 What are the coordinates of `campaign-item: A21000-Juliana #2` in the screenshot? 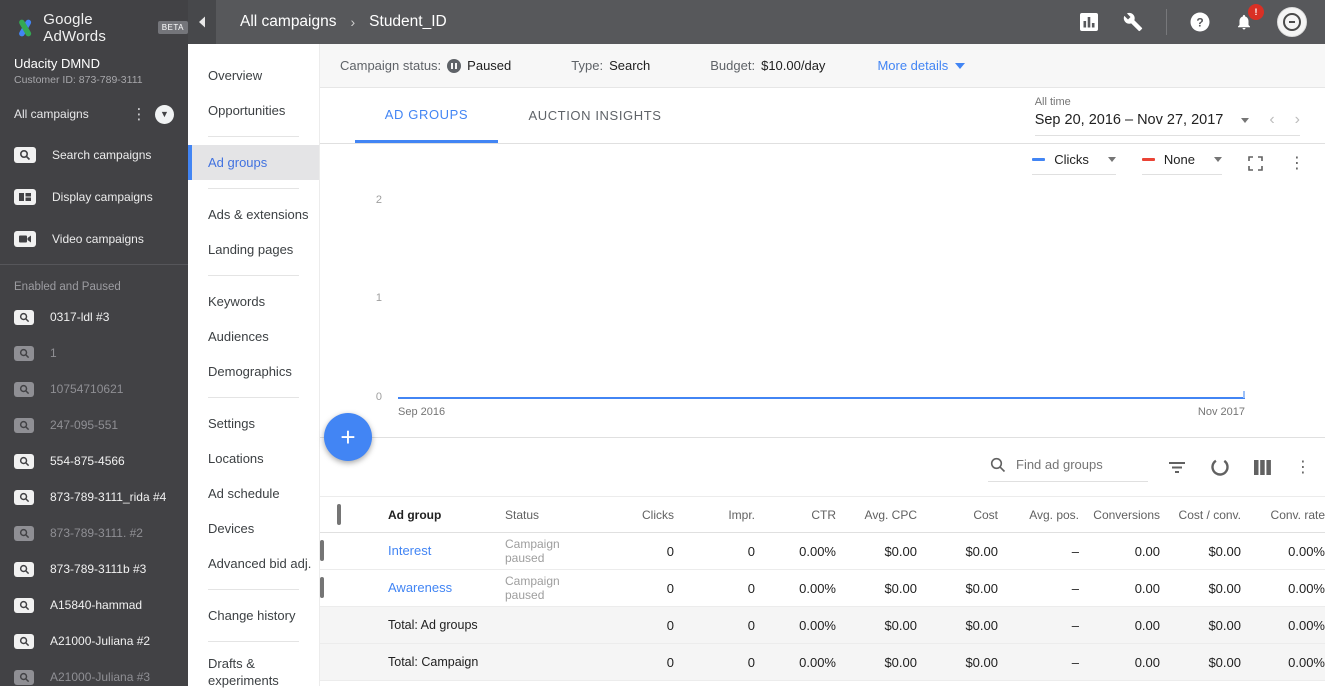 It's located at (94, 641).